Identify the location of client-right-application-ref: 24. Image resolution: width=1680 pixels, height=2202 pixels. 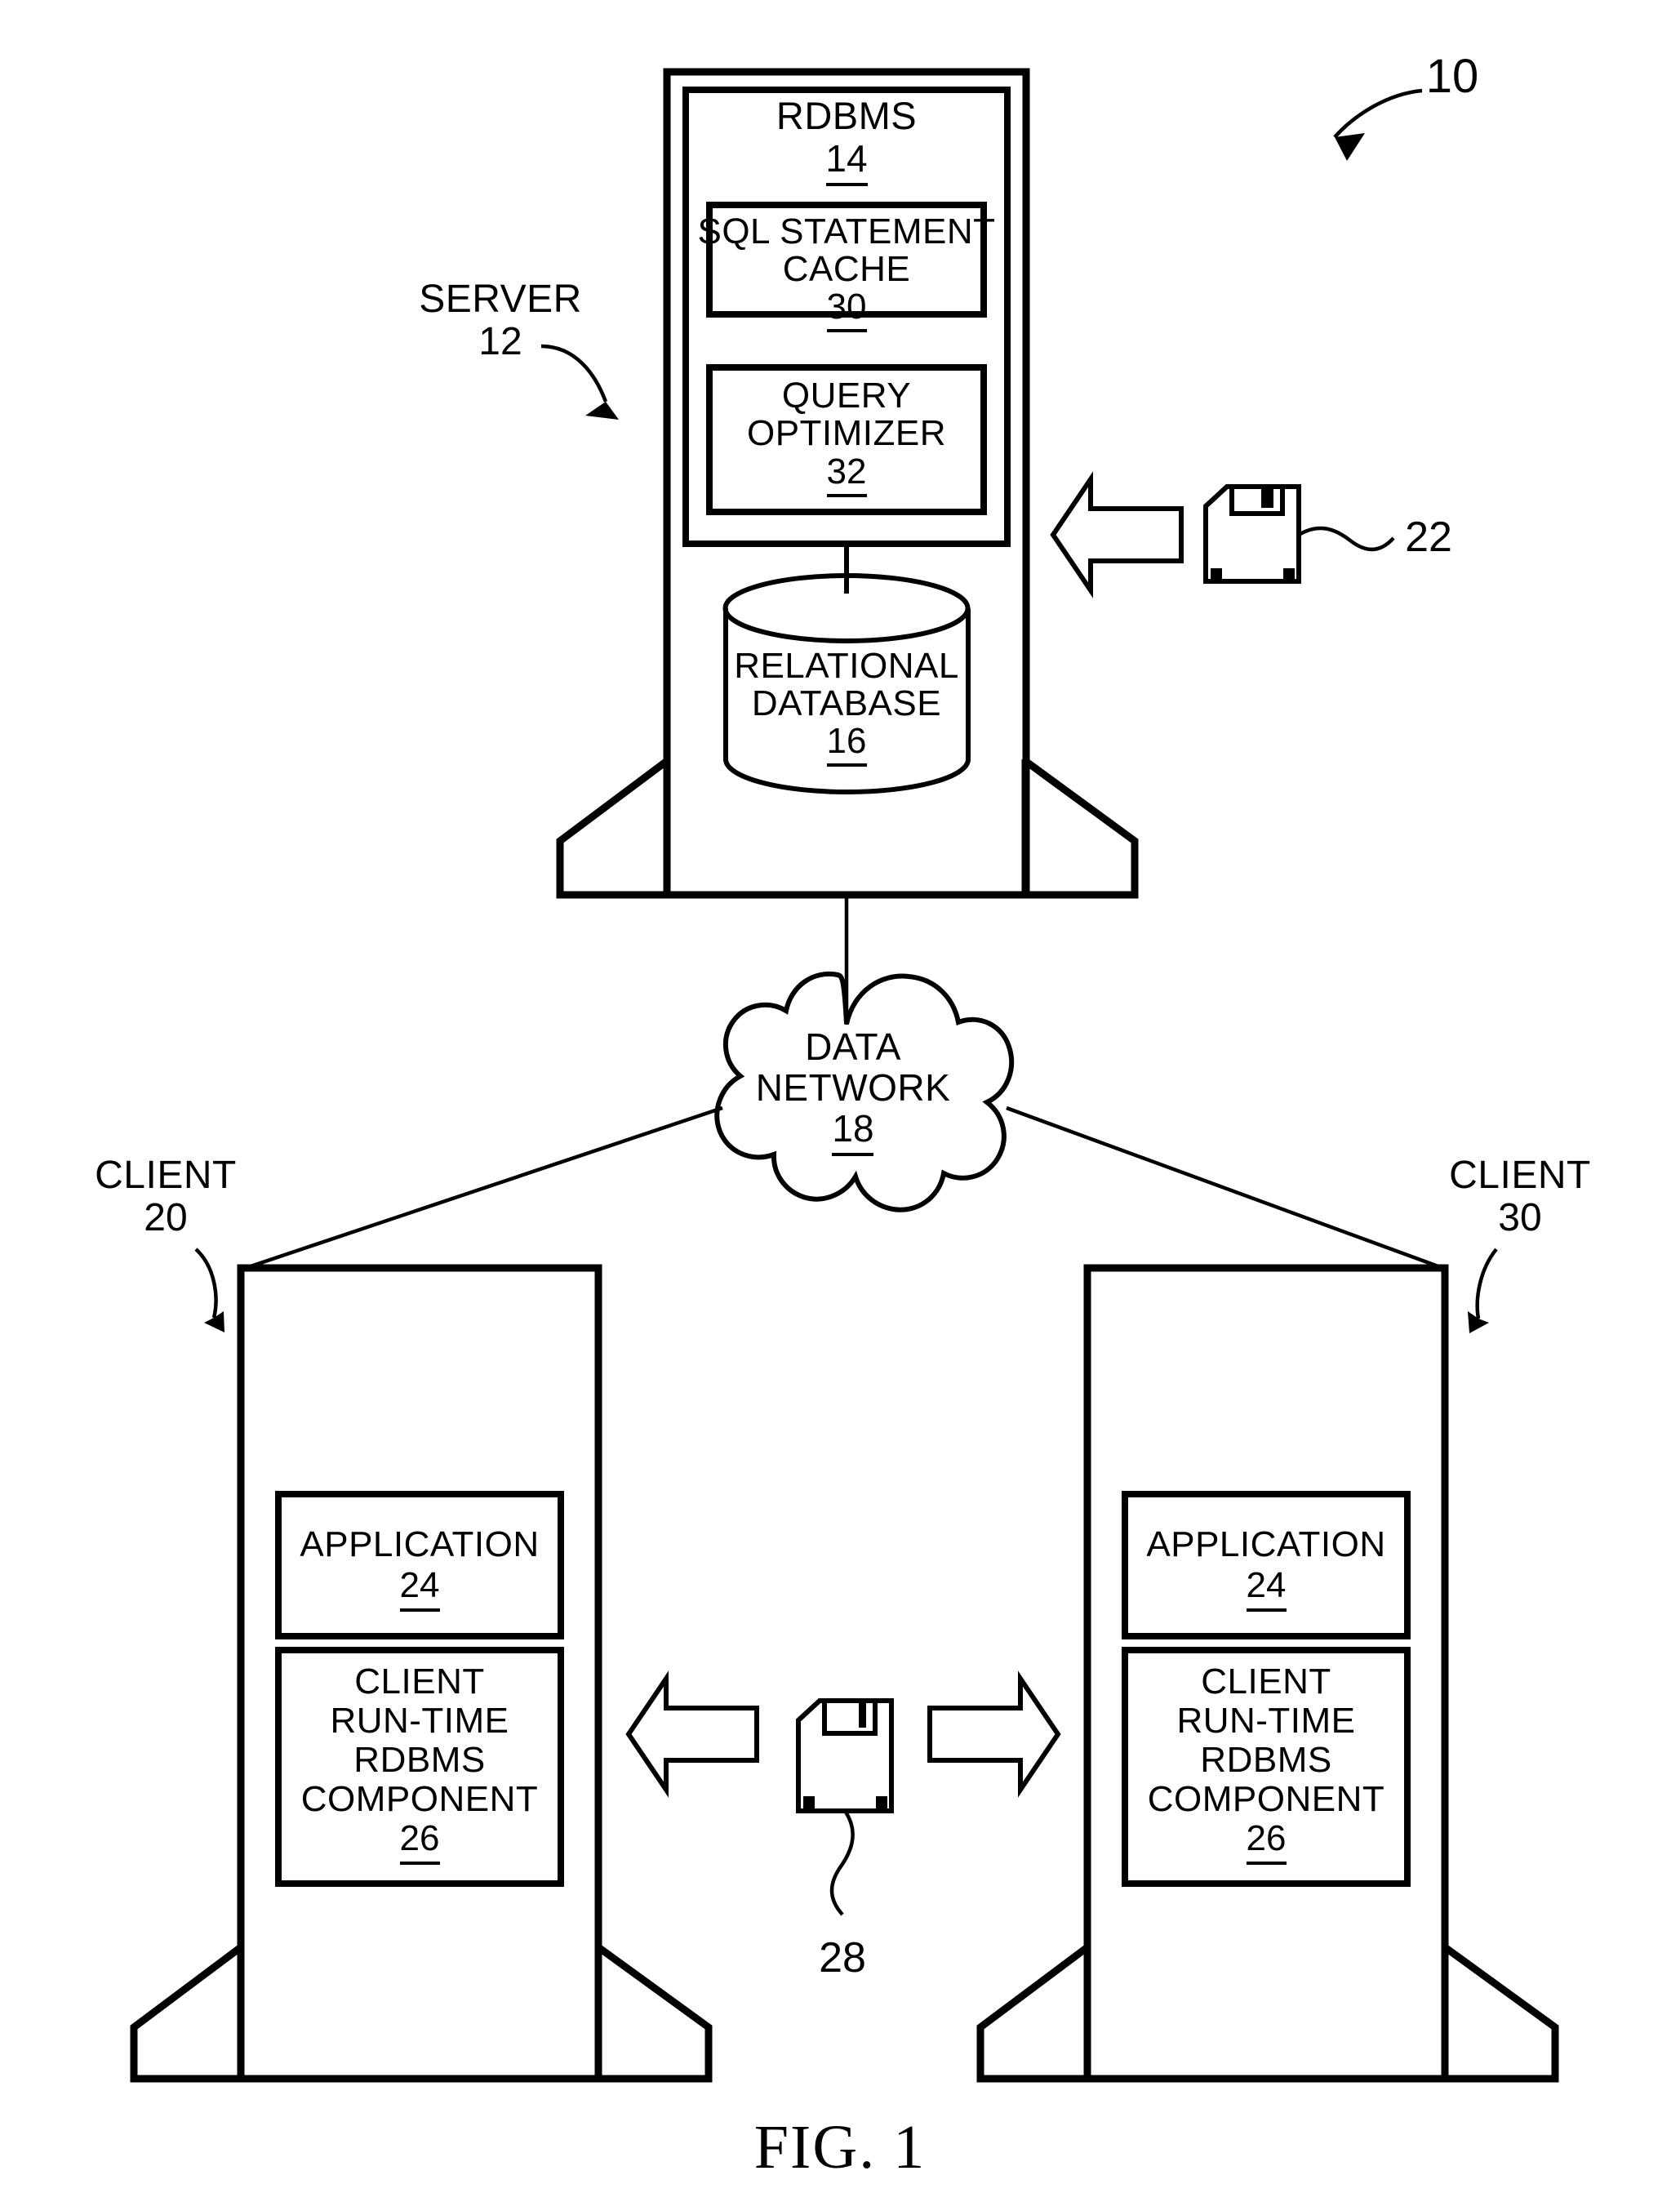
(1267, 1588).